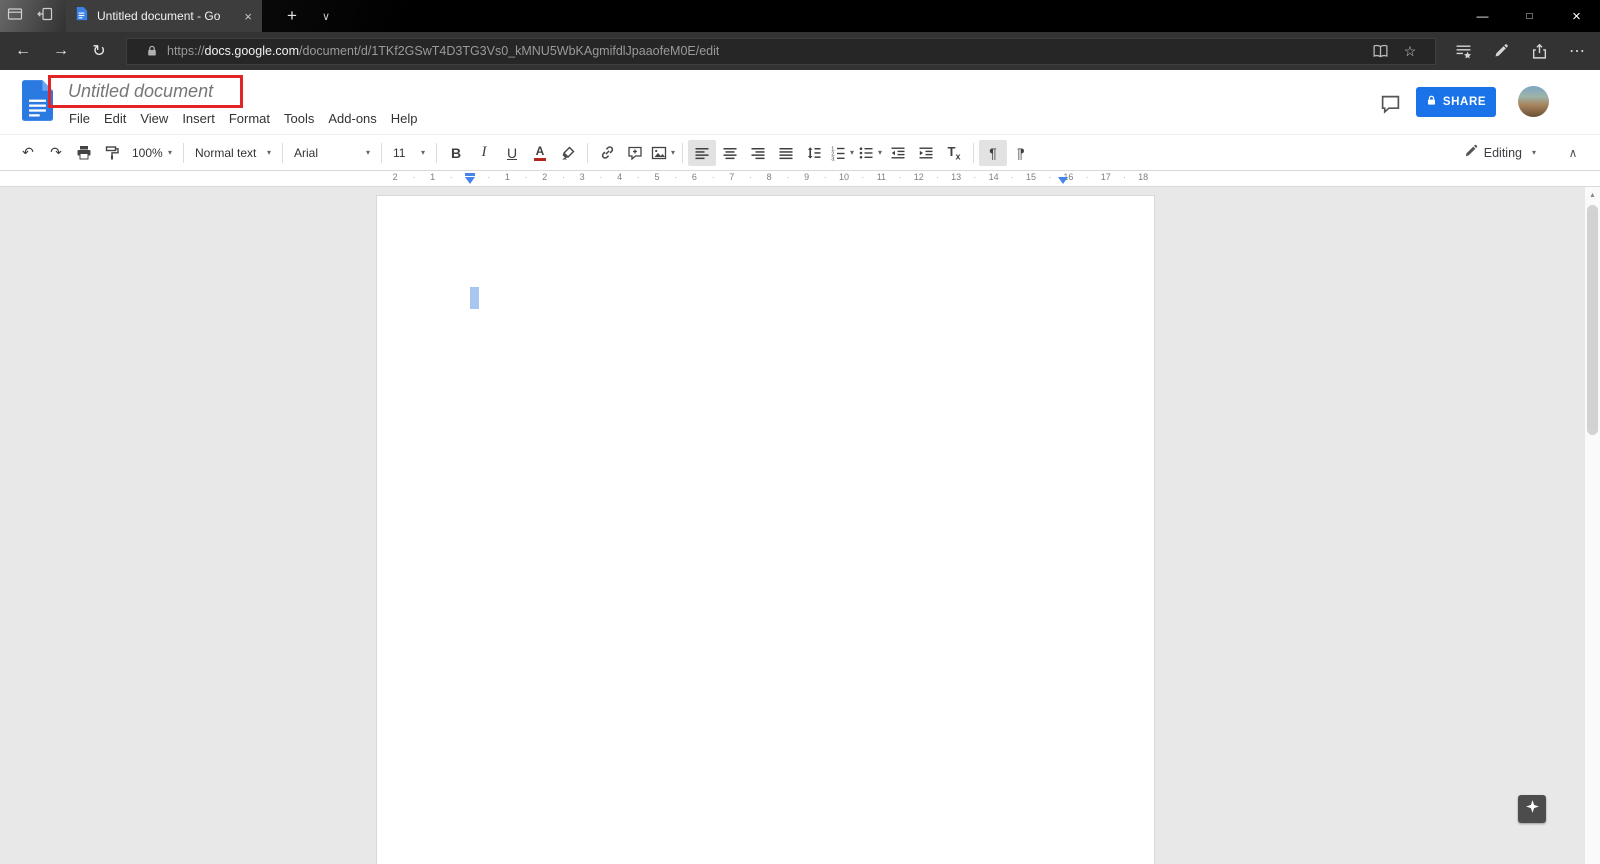  What do you see at coordinates (399, 152) in the screenshot?
I see `font-size-value: 11` at bounding box center [399, 152].